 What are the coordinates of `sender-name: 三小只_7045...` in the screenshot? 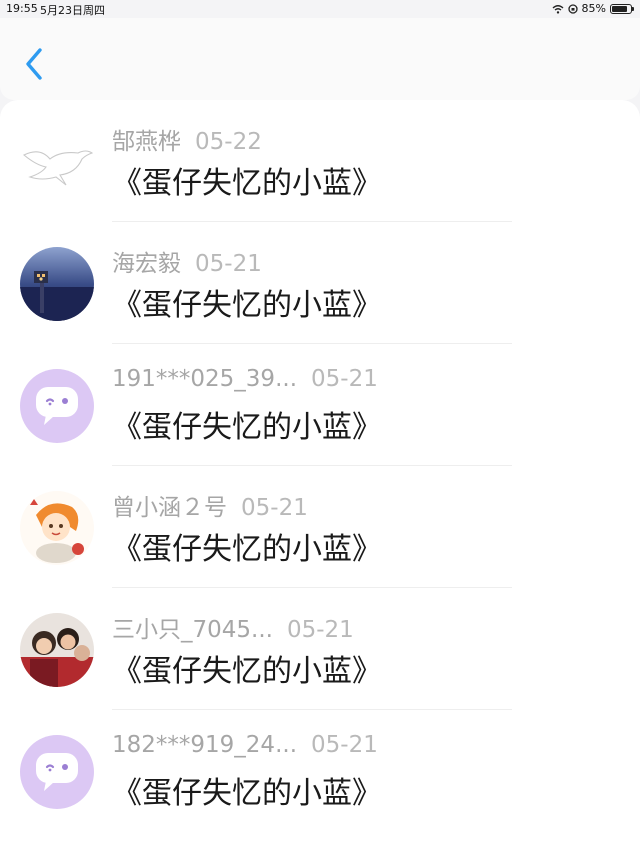 It's located at (192, 630).